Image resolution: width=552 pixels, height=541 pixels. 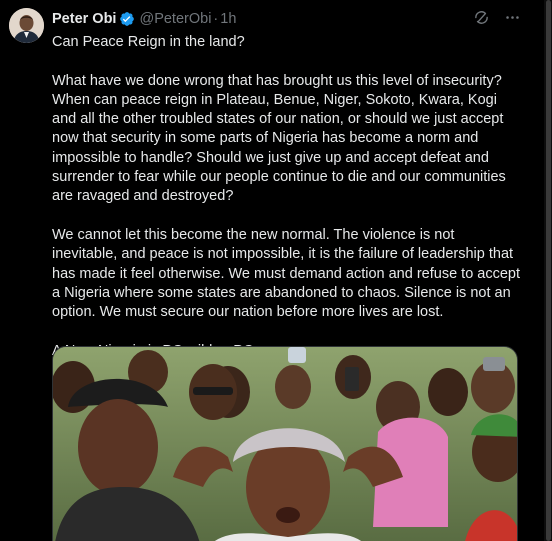 What do you see at coordinates (127, 19) in the screenshot?
I see `verified-badge-icon` at bounding box center [127, 19].